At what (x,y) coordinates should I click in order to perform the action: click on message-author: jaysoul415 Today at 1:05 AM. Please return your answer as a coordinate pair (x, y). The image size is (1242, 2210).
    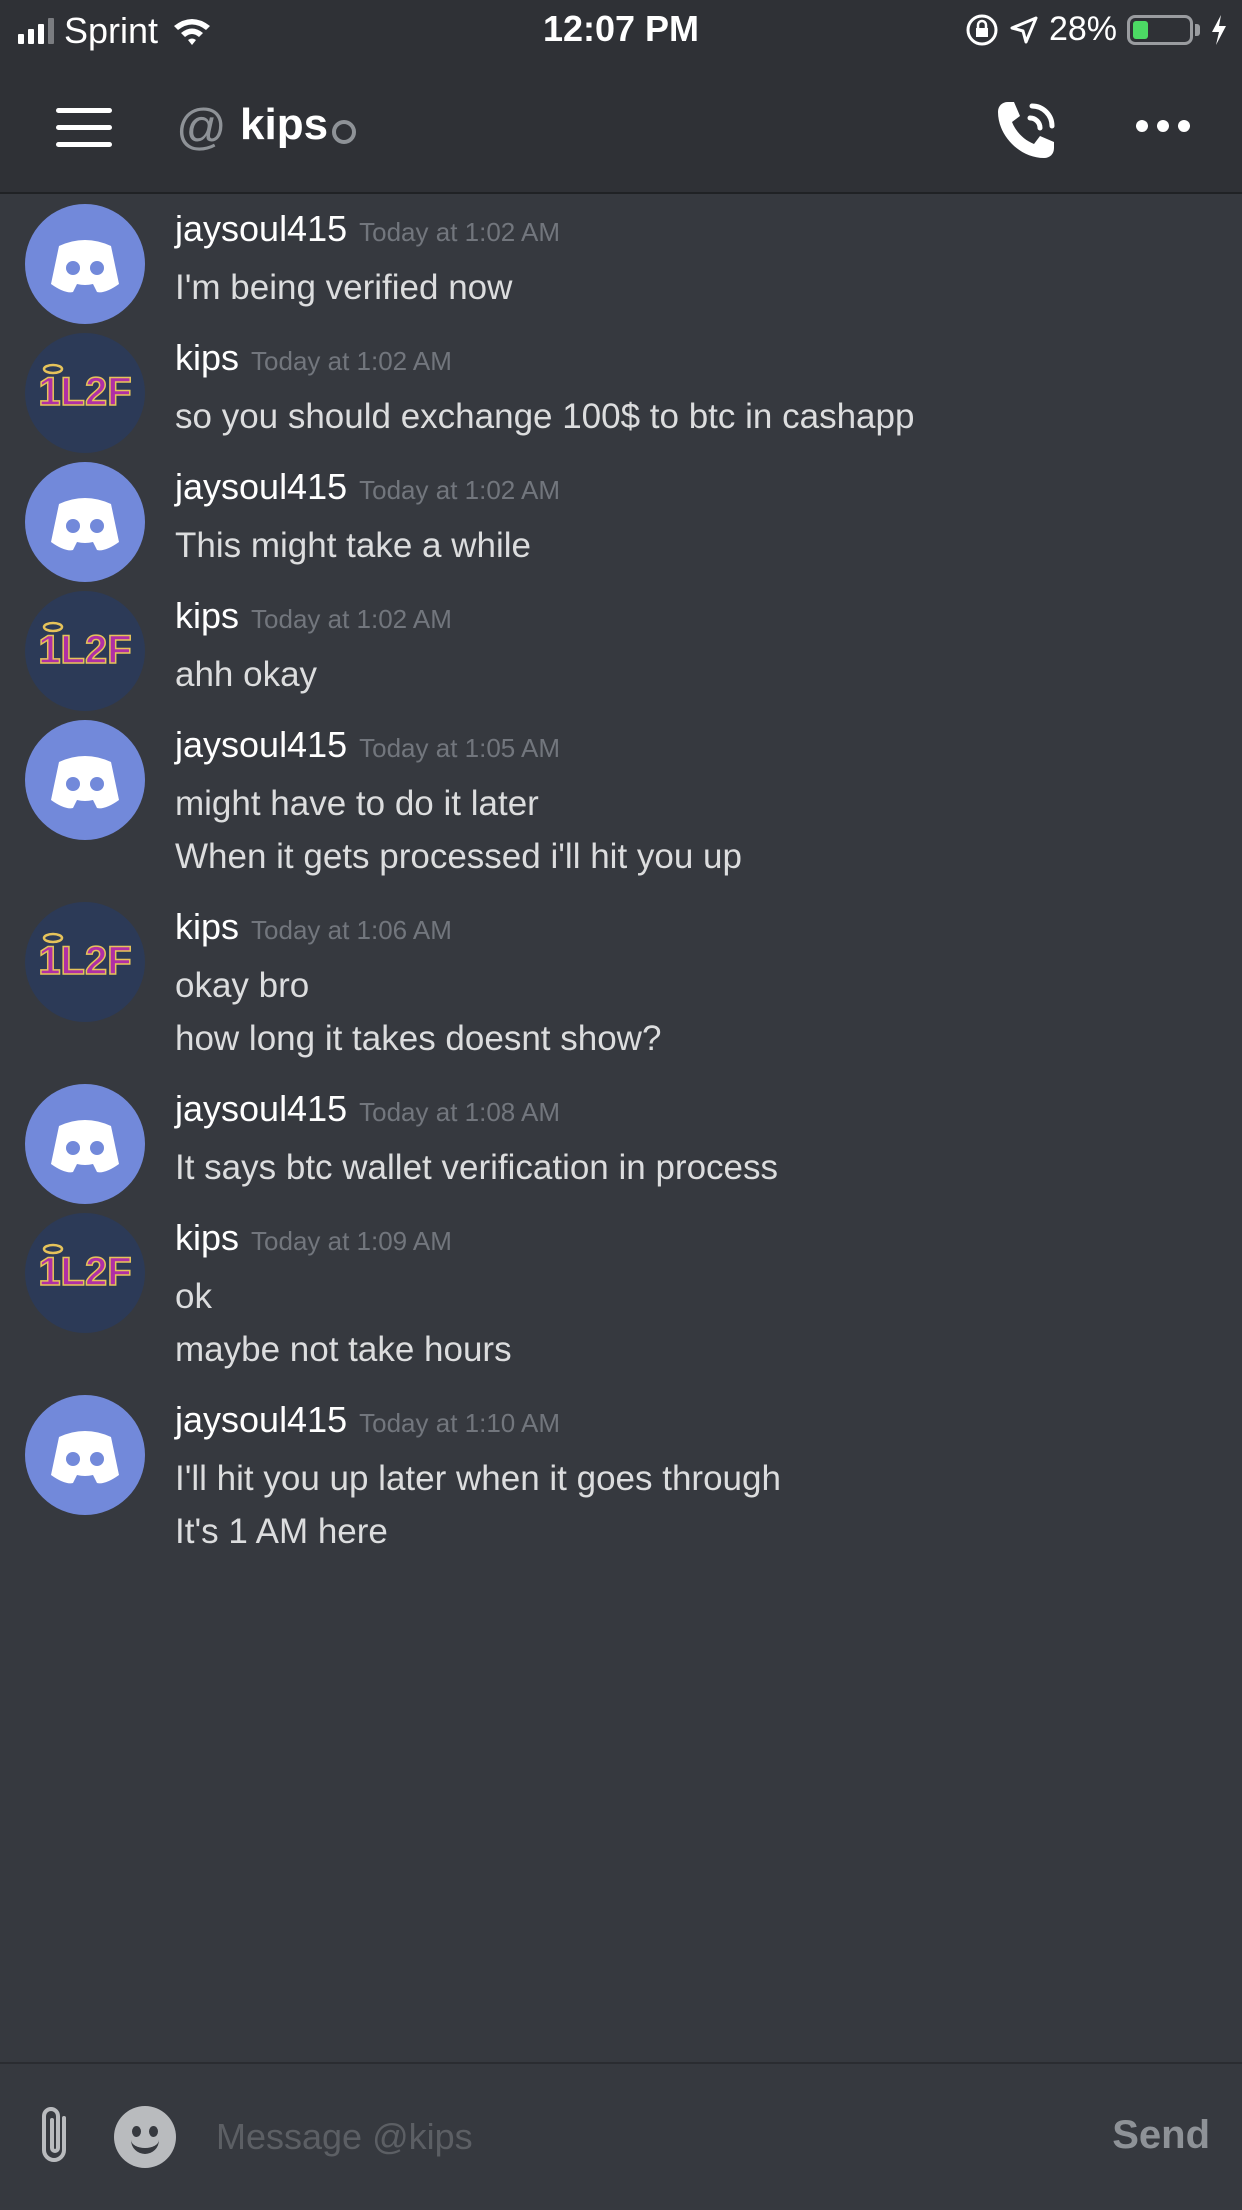
    Looking at the image, I should click on (367, 745).